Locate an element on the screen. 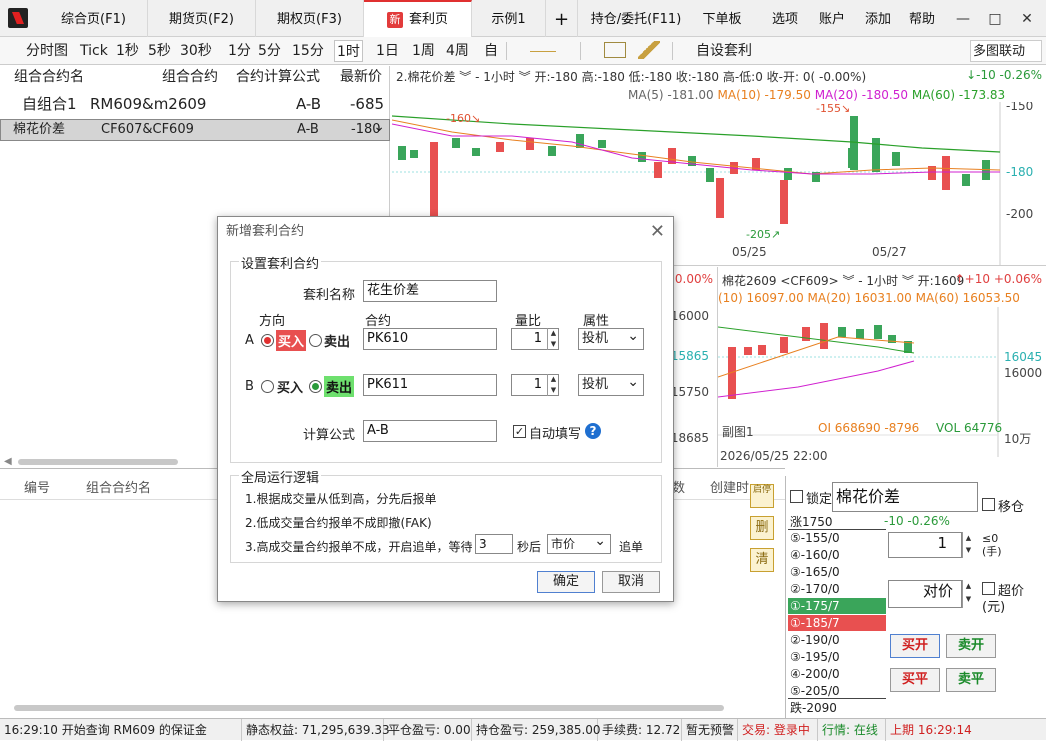 Image resolution: width=1046 pixels, height=741 pixels. sell-close-button: 卖平 is located at coordinates (971, 680).